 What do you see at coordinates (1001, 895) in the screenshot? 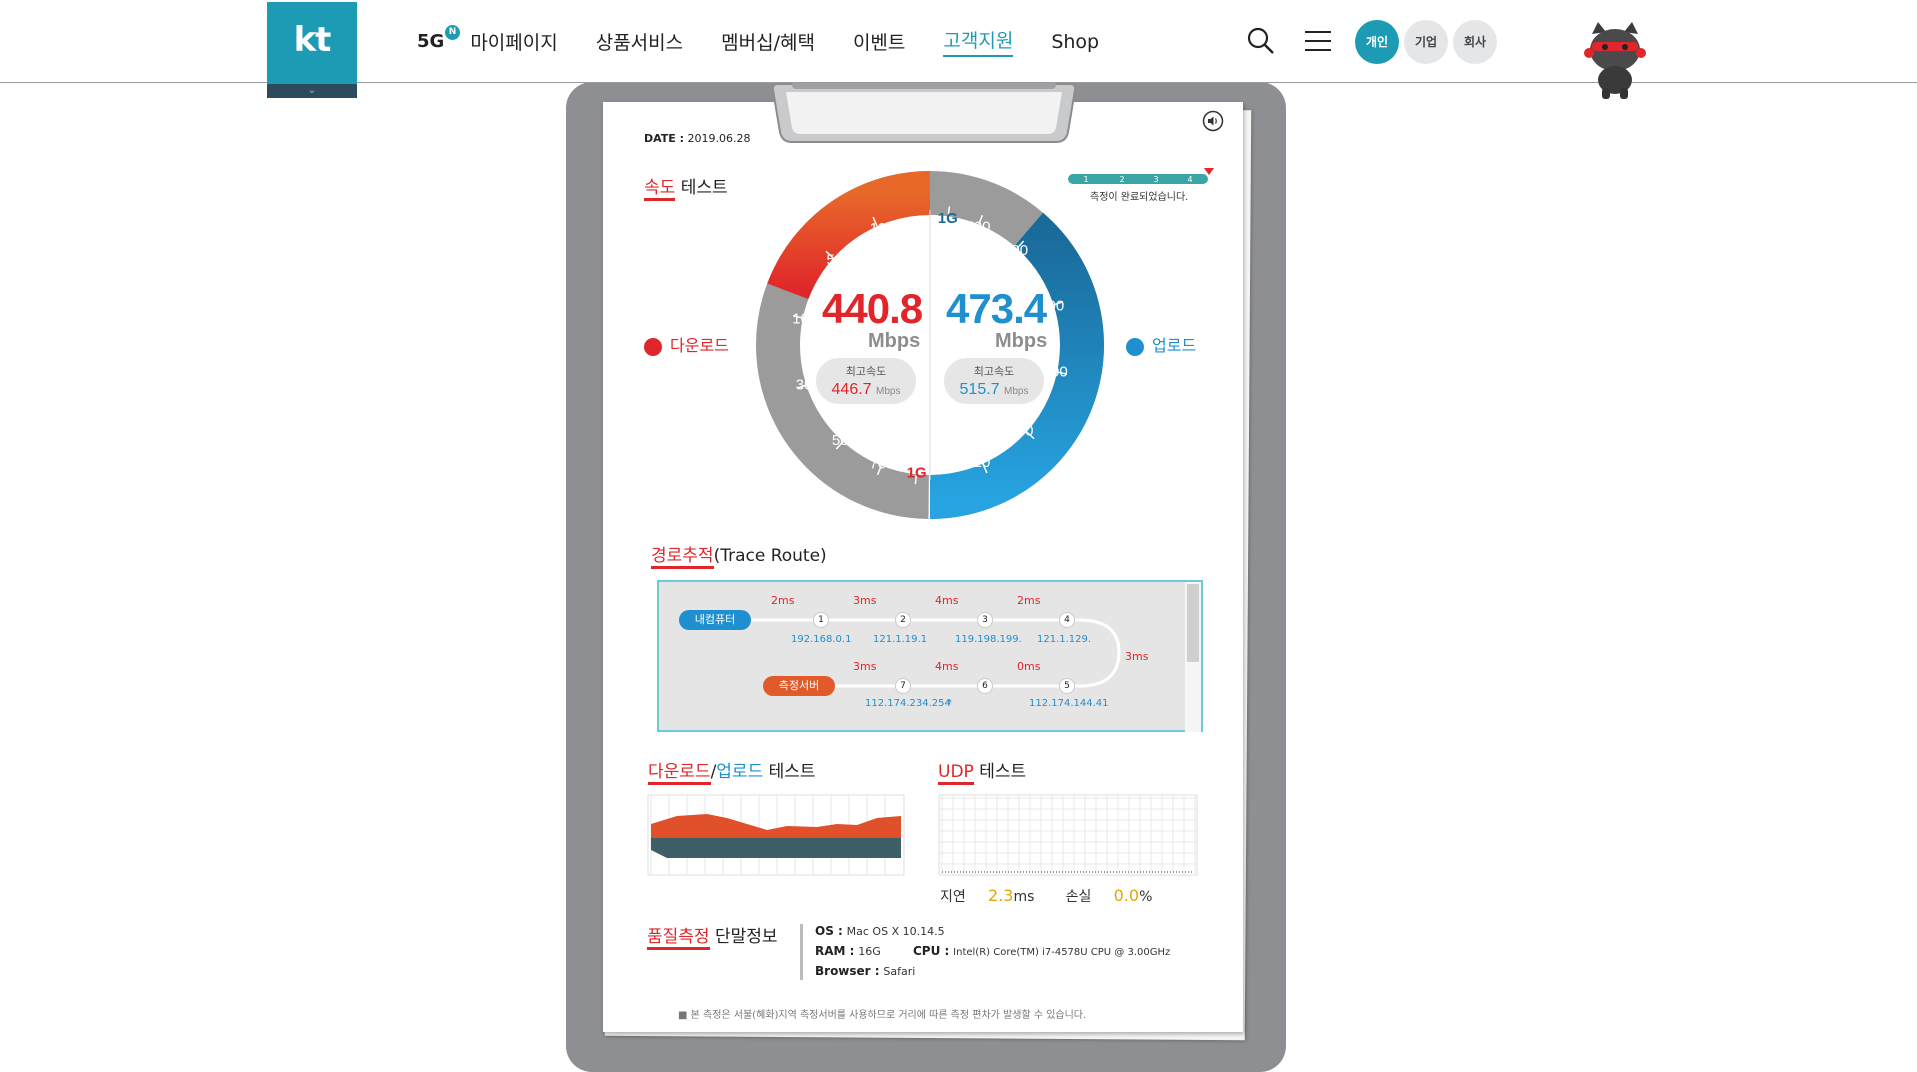
I see `udp-latency-value: 2.3` at bounding box center [1001, 895].